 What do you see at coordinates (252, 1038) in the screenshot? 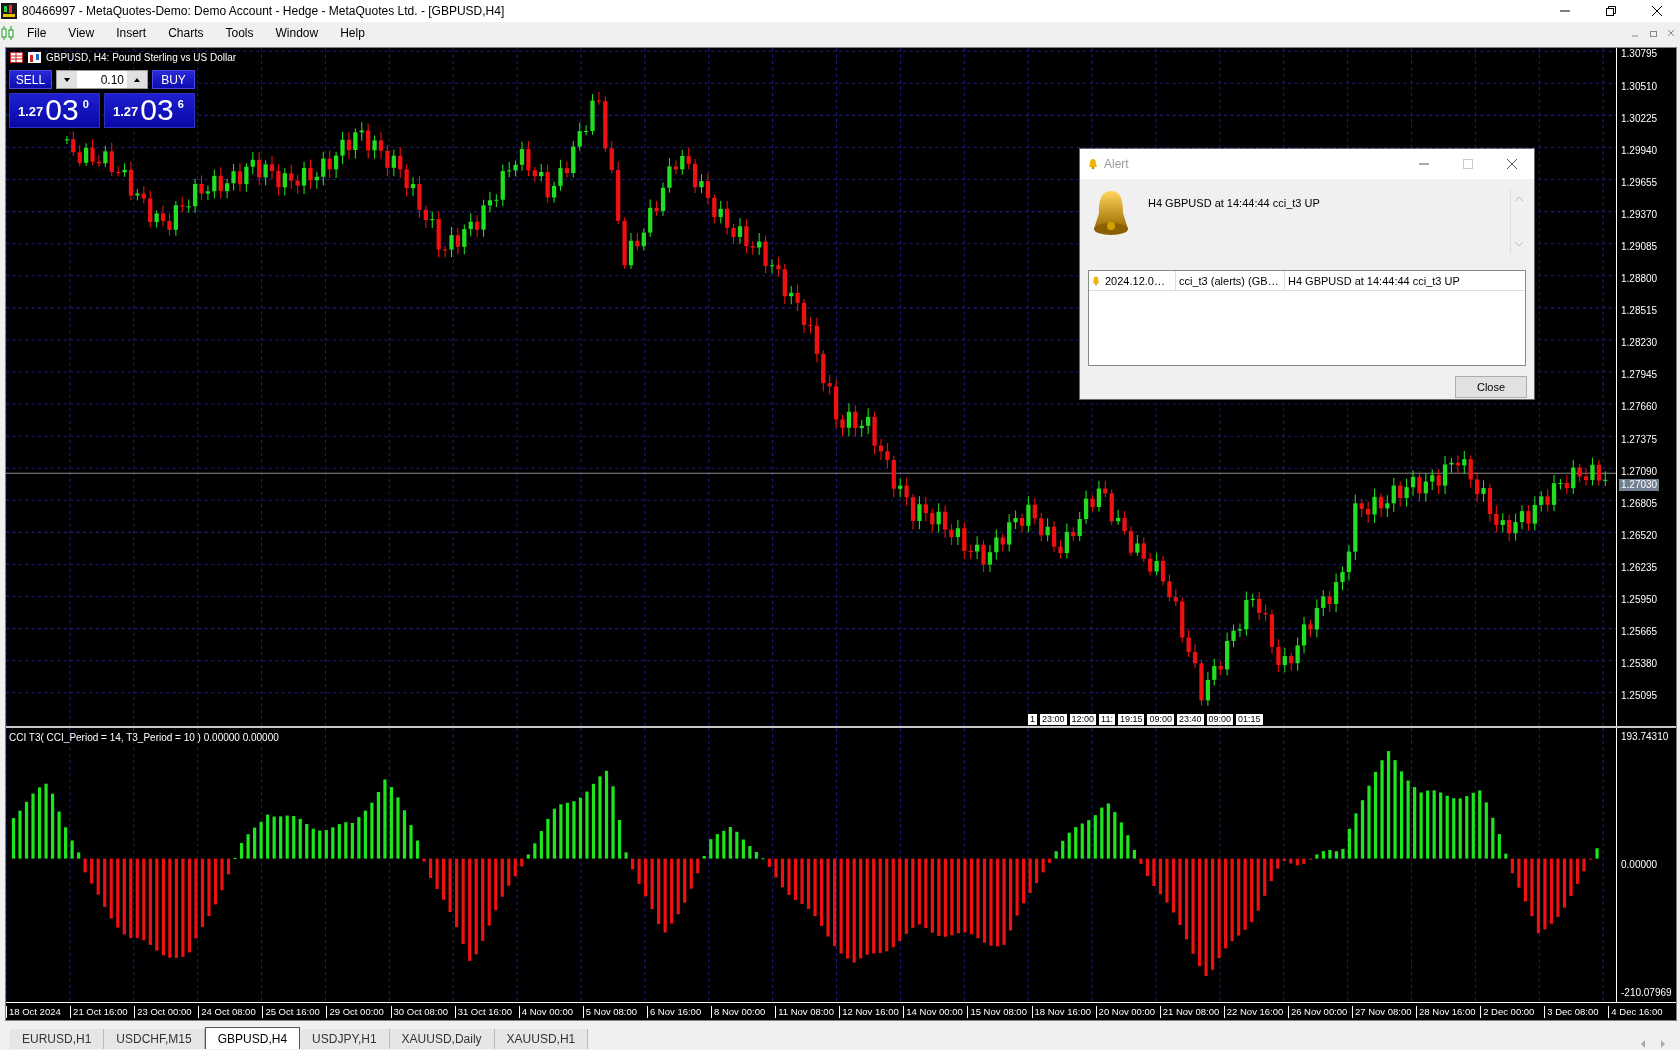
I see `chart-tab: GBPUSD,H4` at bounding box center [252, 1038].